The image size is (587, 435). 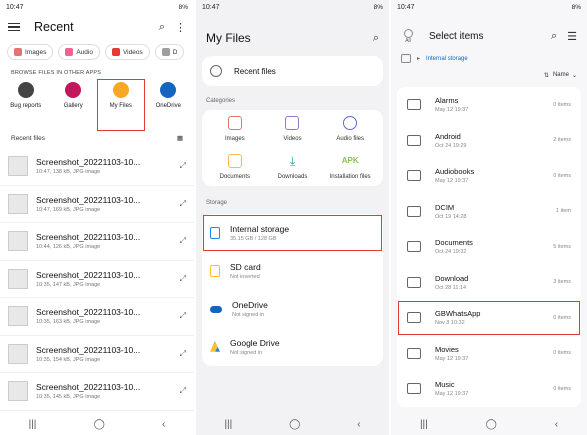 What do you see at coordinates (183, 7) in the screenshot?
I see `status-battery: 8%` at bounding box center [183, 7].